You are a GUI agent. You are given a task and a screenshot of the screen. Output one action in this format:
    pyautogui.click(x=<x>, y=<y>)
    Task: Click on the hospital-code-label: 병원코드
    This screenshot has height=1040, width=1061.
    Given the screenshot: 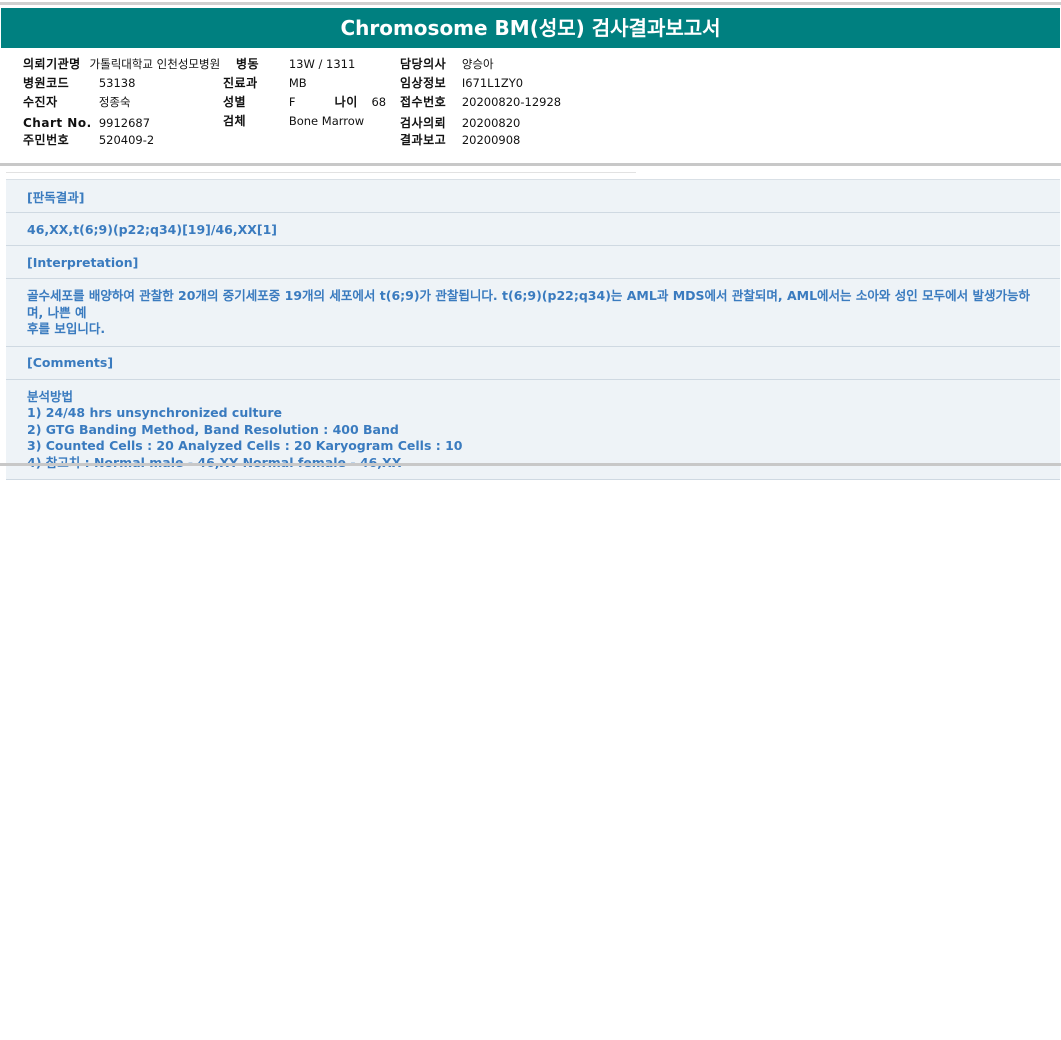 What is the action you would take?
    pyautogui.click(x=46, y=83)
    